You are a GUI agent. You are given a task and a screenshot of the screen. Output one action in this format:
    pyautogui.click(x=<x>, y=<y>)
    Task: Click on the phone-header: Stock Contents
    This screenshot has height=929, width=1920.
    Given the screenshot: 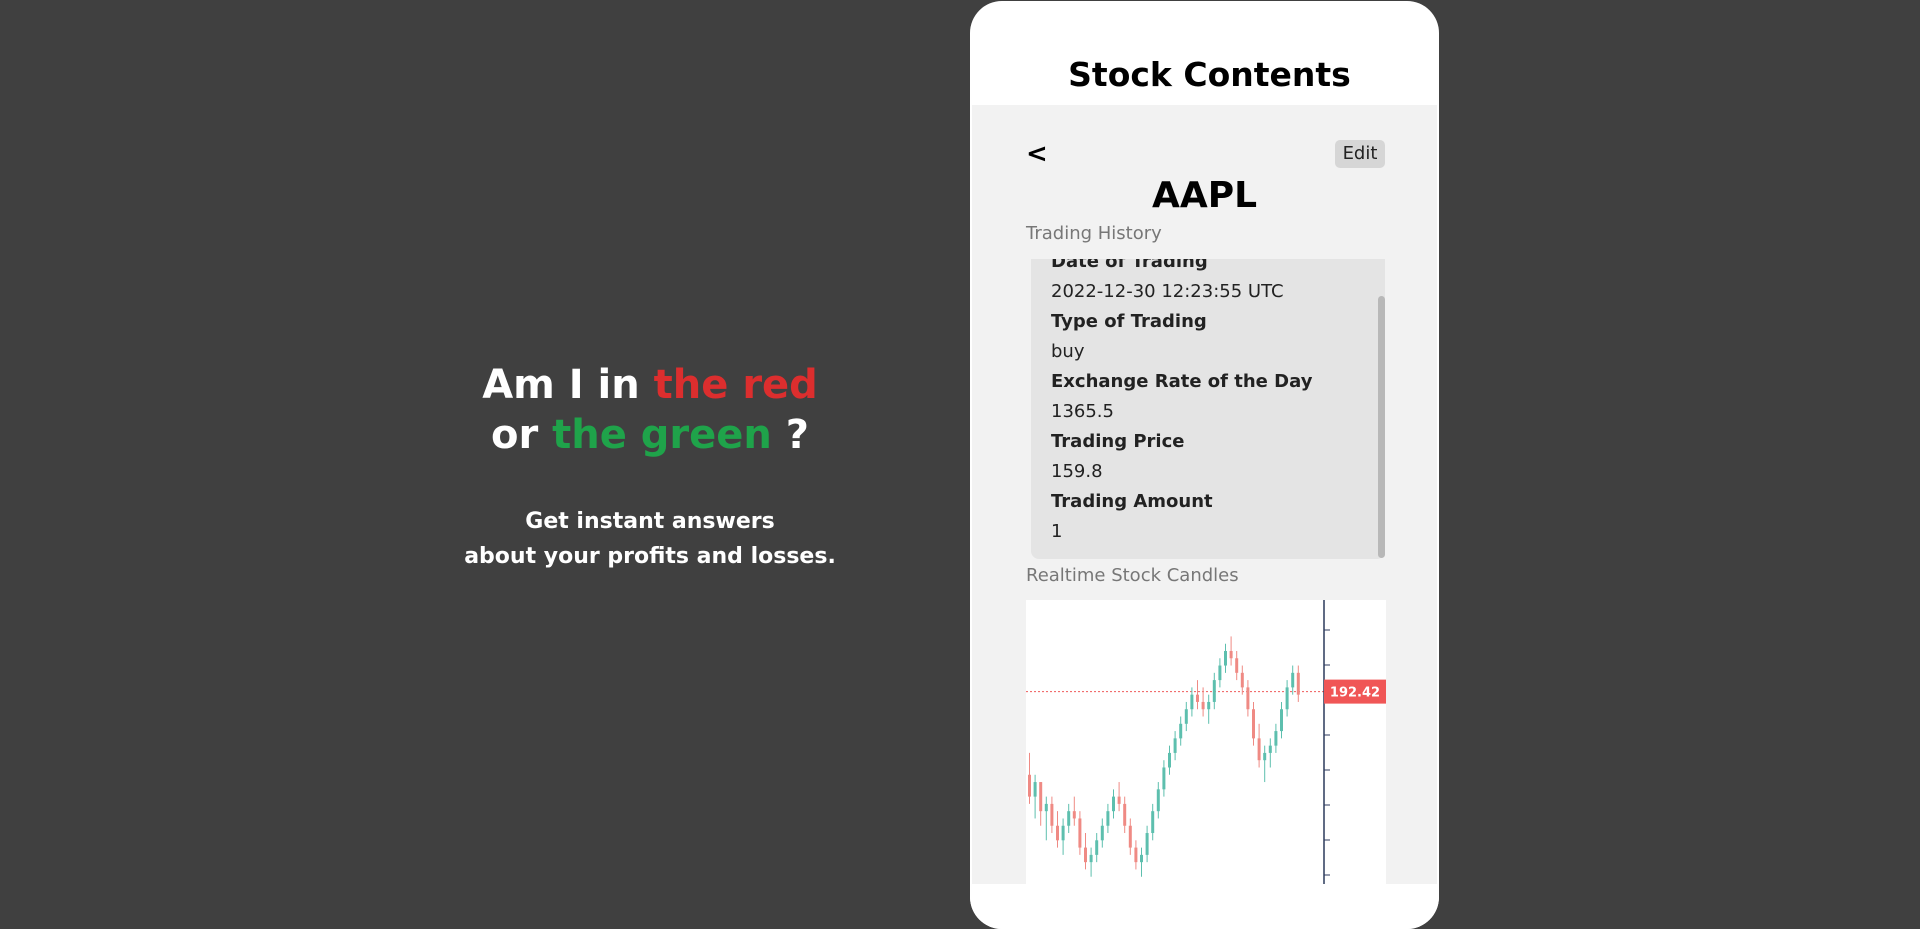 What is the action you would take?
    pyautogui.click(x=1204, y=52)
    